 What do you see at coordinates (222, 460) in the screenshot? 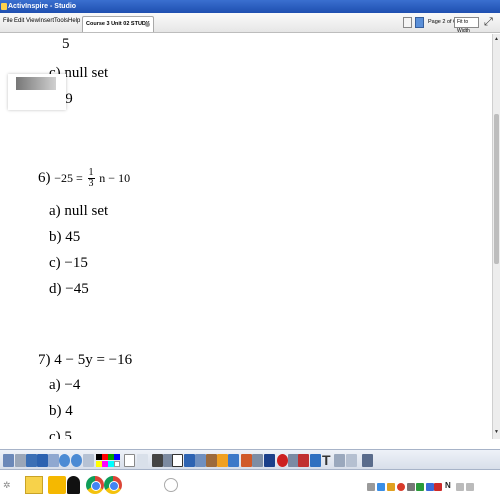
I see `fill-tool-icon` at bounding box center [222, 460].